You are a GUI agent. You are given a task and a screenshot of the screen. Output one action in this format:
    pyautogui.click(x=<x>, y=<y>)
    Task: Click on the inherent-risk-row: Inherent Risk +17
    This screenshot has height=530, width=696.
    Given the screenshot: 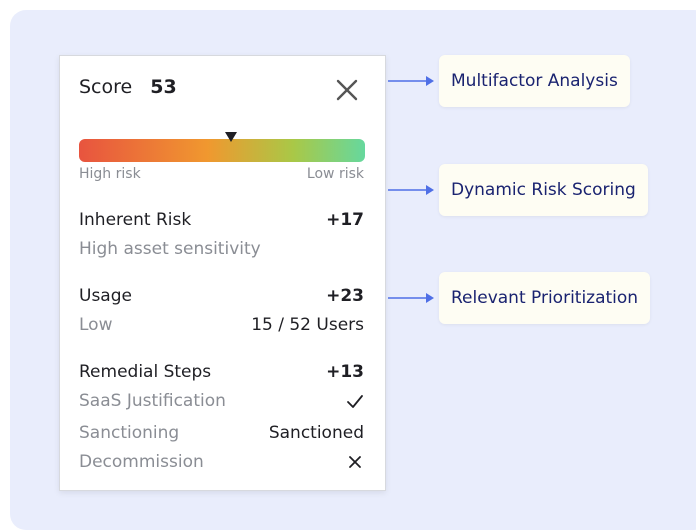 What is the action you would take?
    pyautogui.click(x=221, y=220)
    